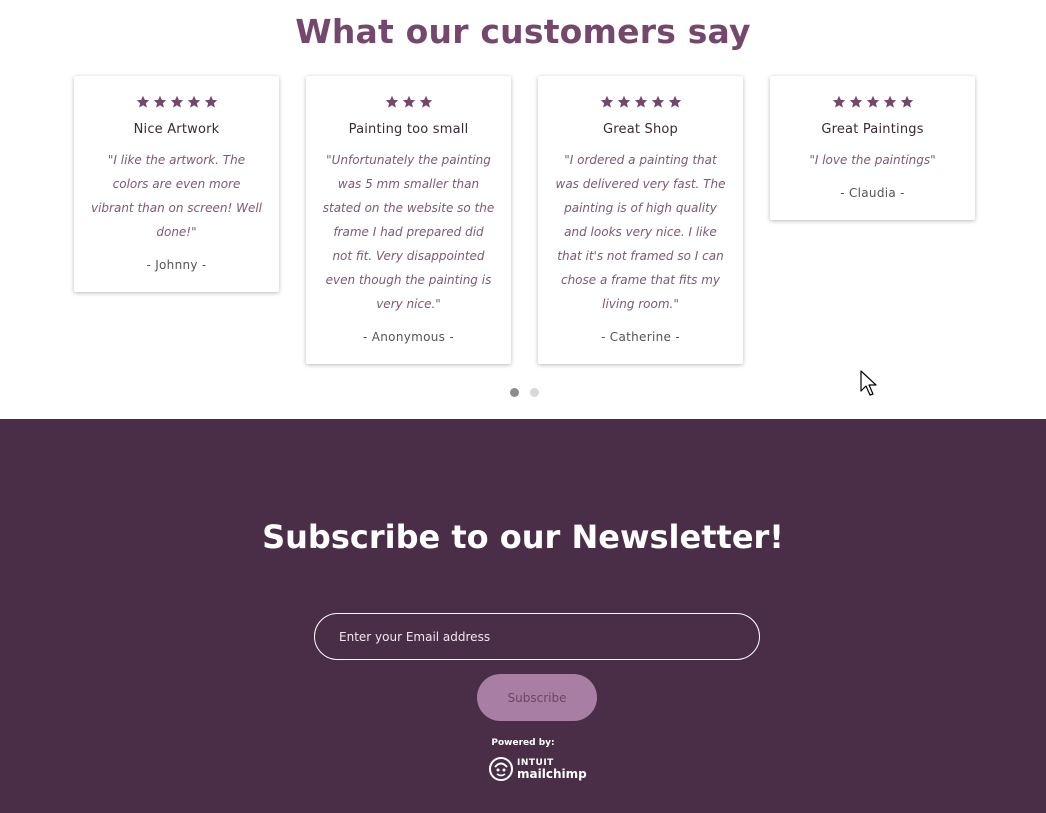 The height and width of the screenshot is (813, 1046). What do you see at coordinates (537, 697) in the screenshot?
I see `subscribe-button: Subscribe` at bounding box center [537, 697].